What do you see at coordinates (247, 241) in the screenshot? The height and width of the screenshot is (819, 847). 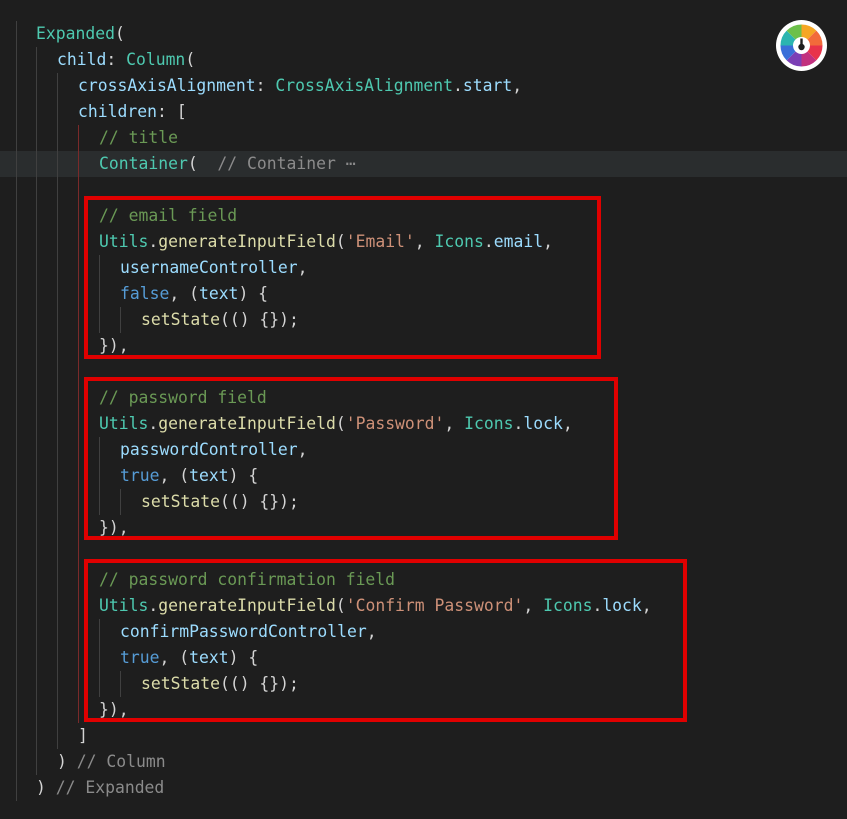 I see `code-token: generateInputField` at bounding box center [247, 241].